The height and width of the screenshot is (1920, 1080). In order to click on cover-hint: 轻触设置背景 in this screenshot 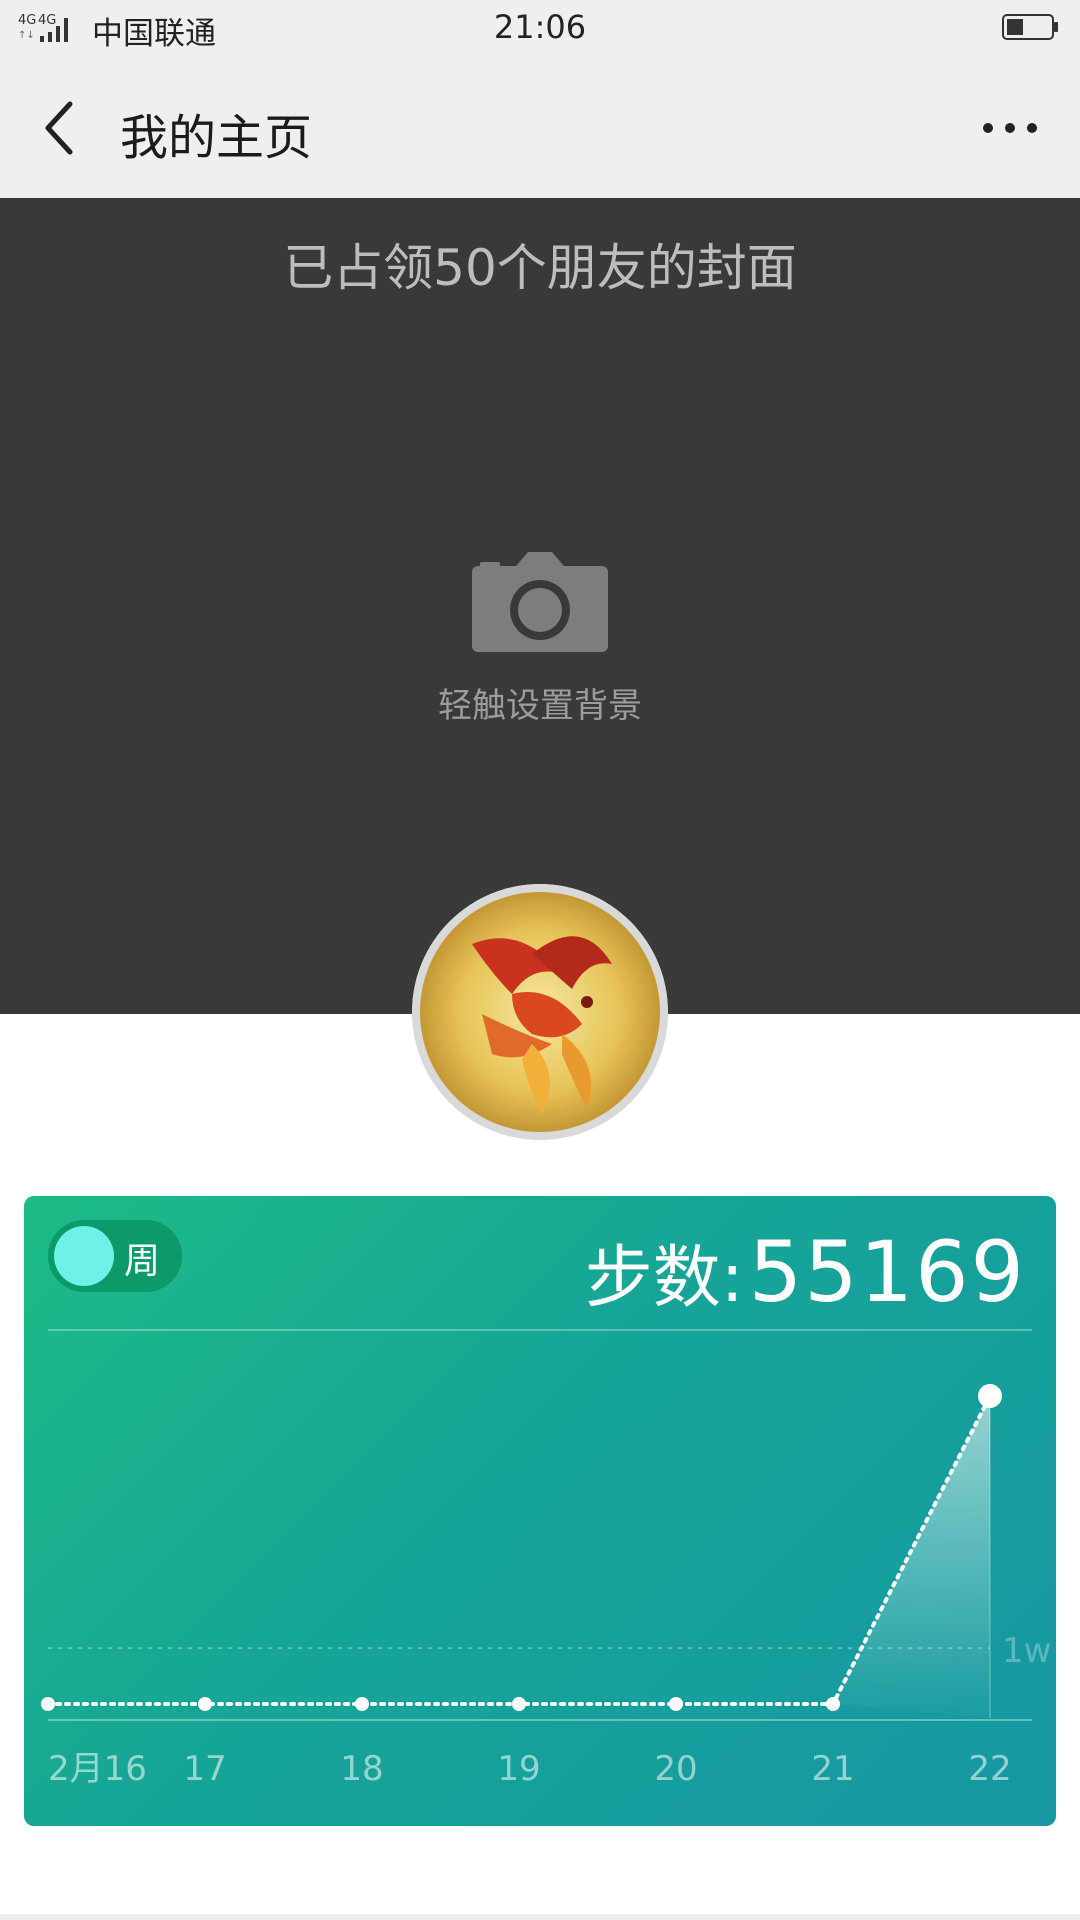, I will do `click(540, 702)`.